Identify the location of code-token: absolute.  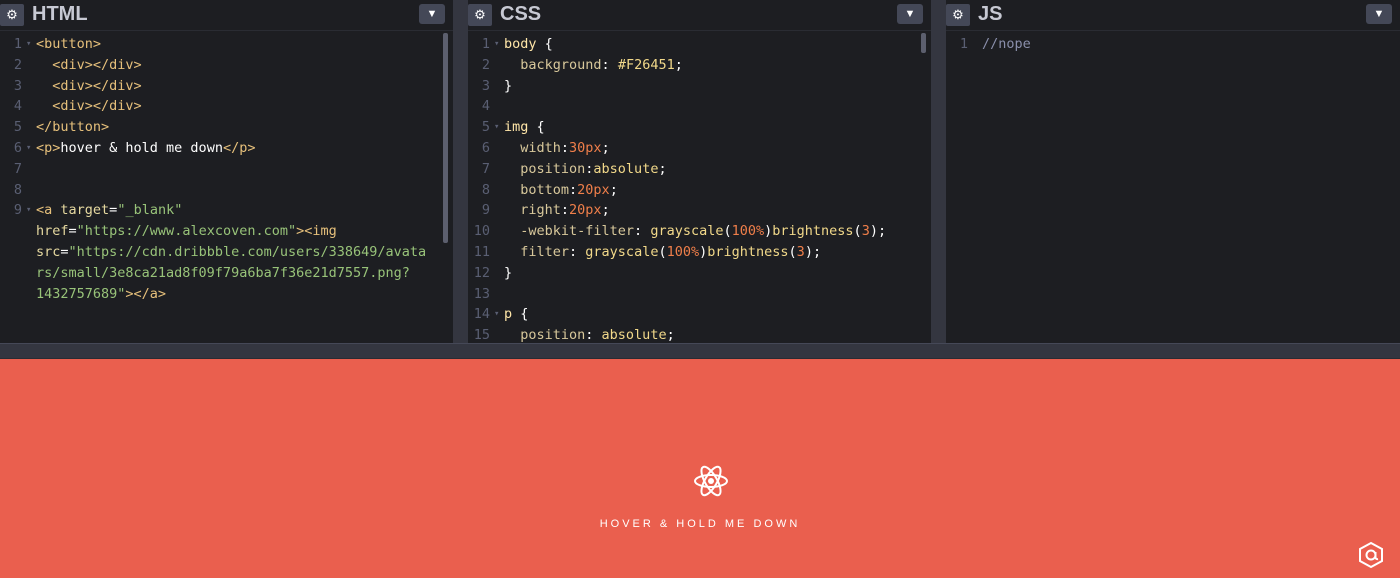
(634, 335).